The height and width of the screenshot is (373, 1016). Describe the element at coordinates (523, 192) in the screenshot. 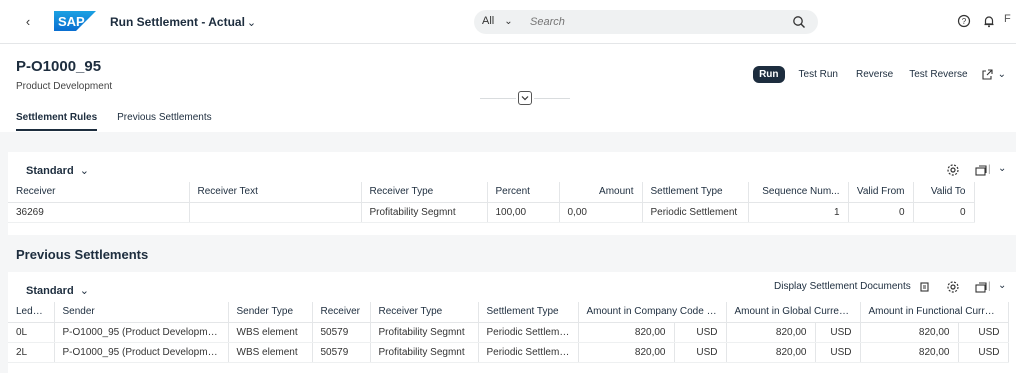

I see `column-header: Percent` at that location.